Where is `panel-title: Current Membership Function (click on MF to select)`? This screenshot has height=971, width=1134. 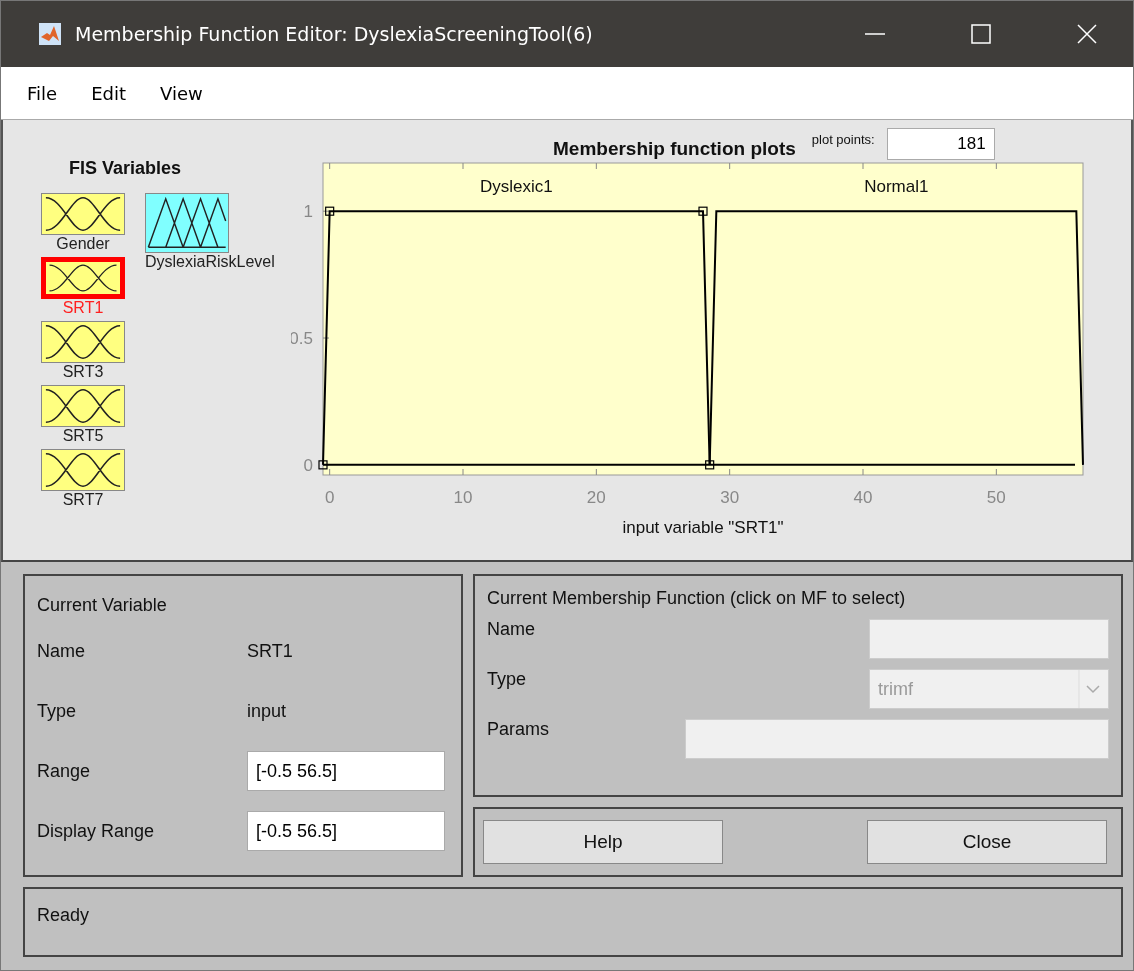
panel-title: Current Membership Function (click on MF to select) is located at coordinates (697, 598).